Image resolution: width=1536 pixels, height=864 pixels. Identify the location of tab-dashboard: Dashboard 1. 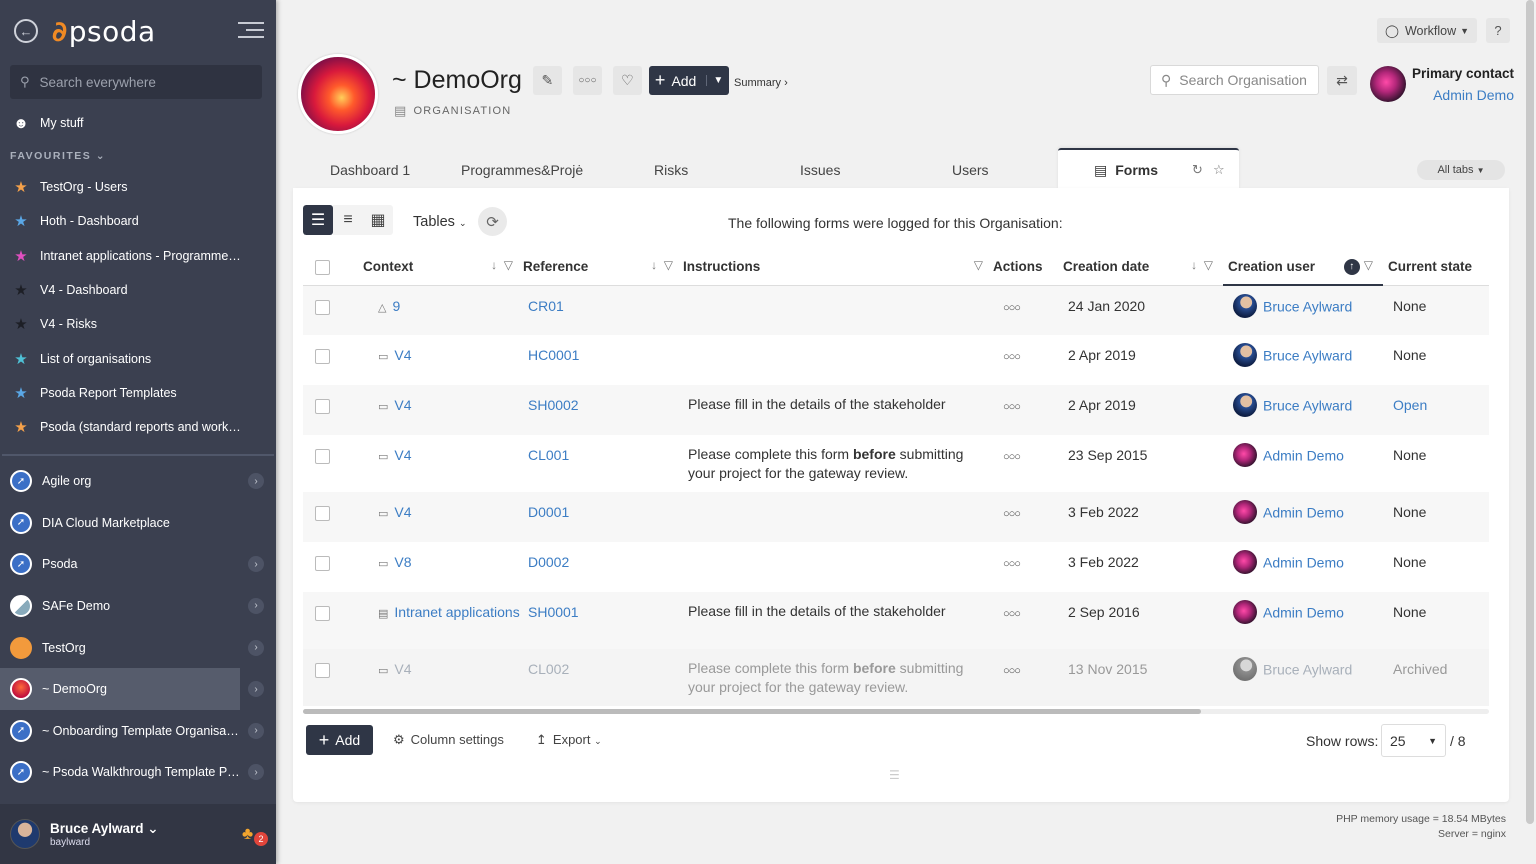
(370, 170).